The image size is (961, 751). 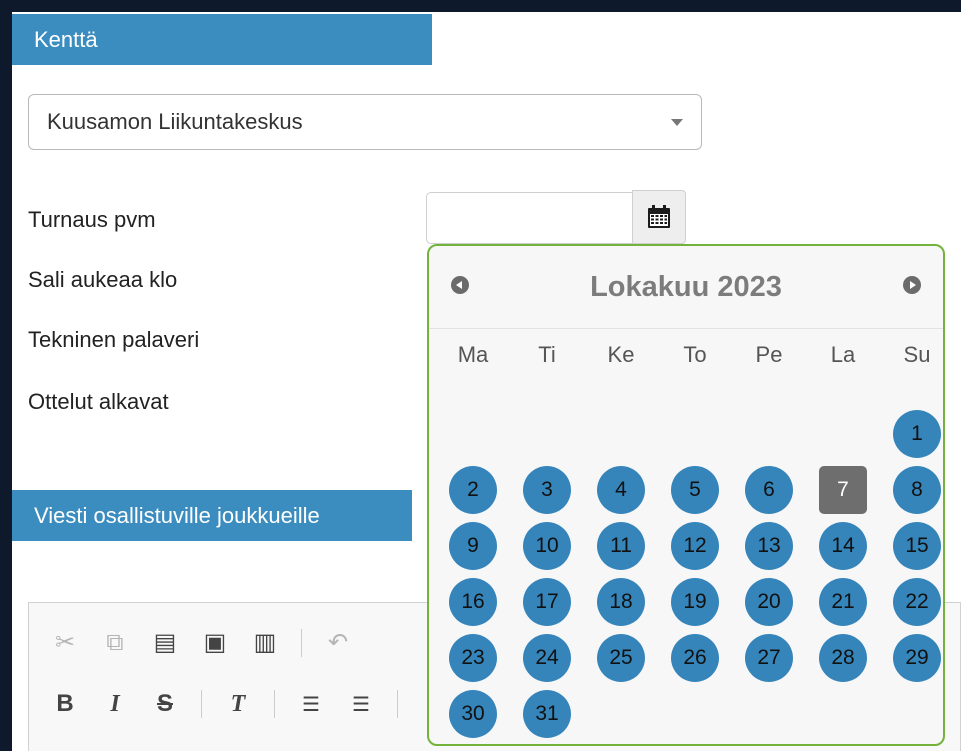 What do you see at coordinates (547, 714) in the screenshot?
I see `day-cell: 31` at bounding box center [547, 714].